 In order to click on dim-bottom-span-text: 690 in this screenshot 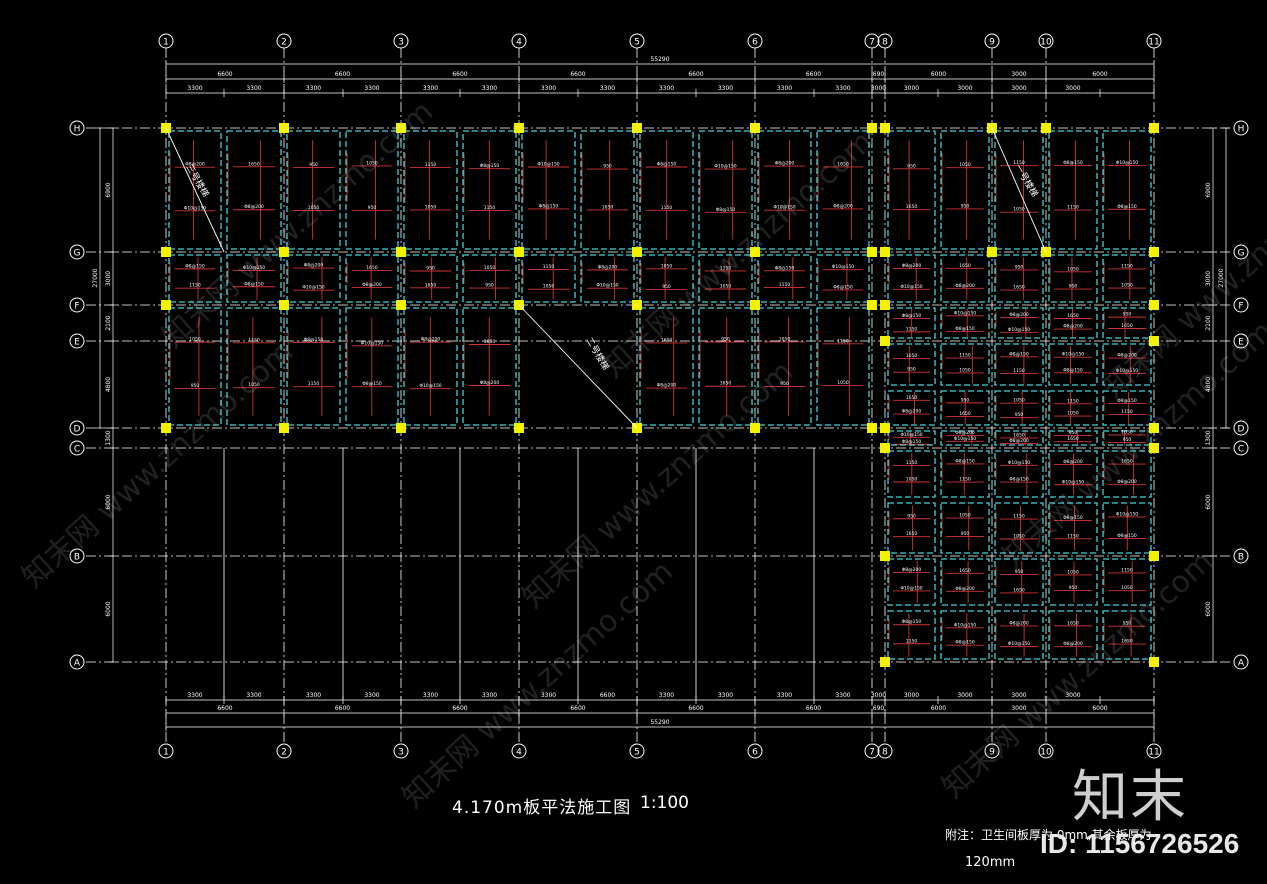, I will do `click(879, 708)`.